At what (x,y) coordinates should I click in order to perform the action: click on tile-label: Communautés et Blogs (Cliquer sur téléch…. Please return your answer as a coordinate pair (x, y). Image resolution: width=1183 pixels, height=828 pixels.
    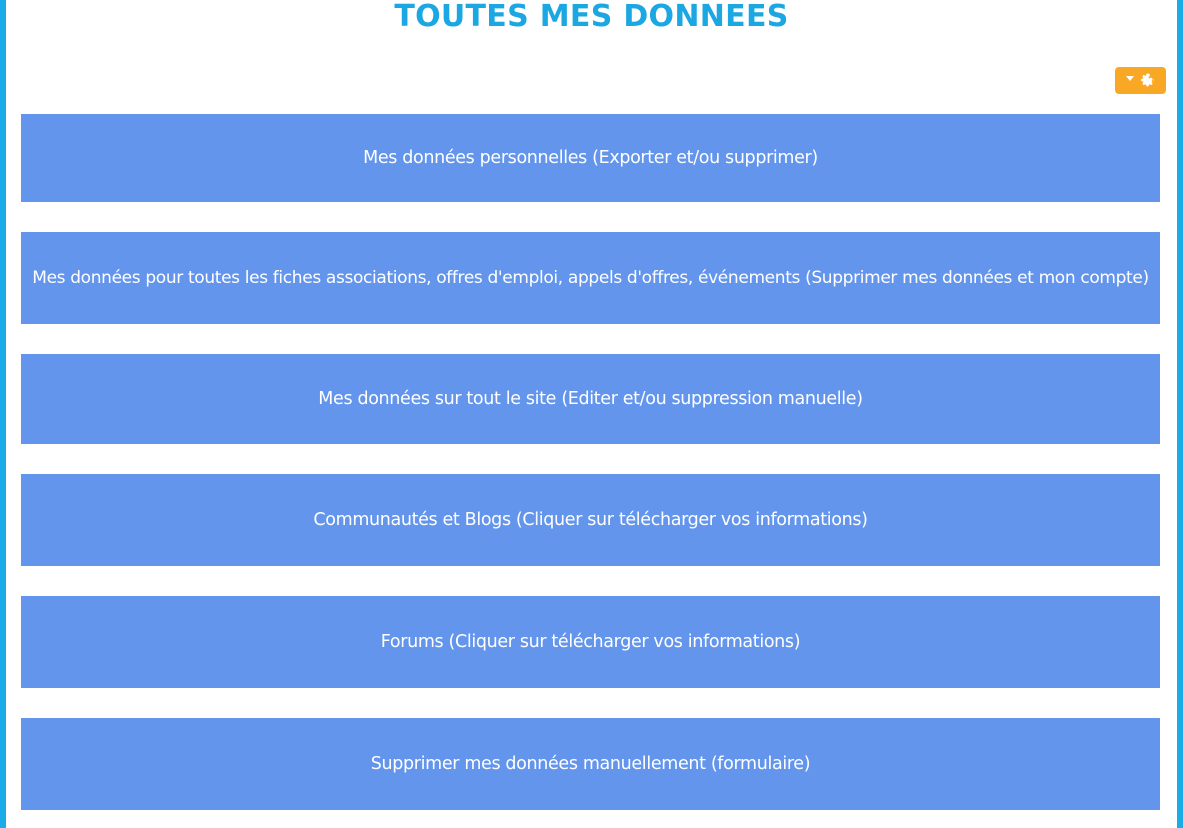
    Looking at the image, I should click on (590, 520).